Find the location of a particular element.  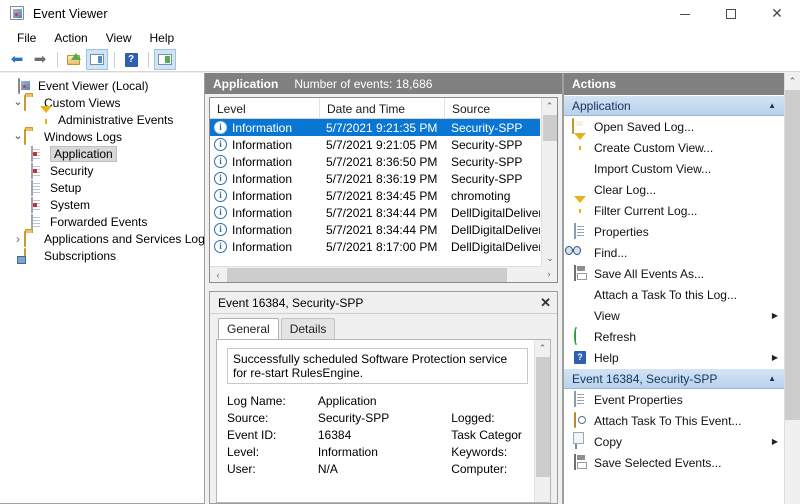

action-help: ? Help ▶ is located at coordinates (674, 357).